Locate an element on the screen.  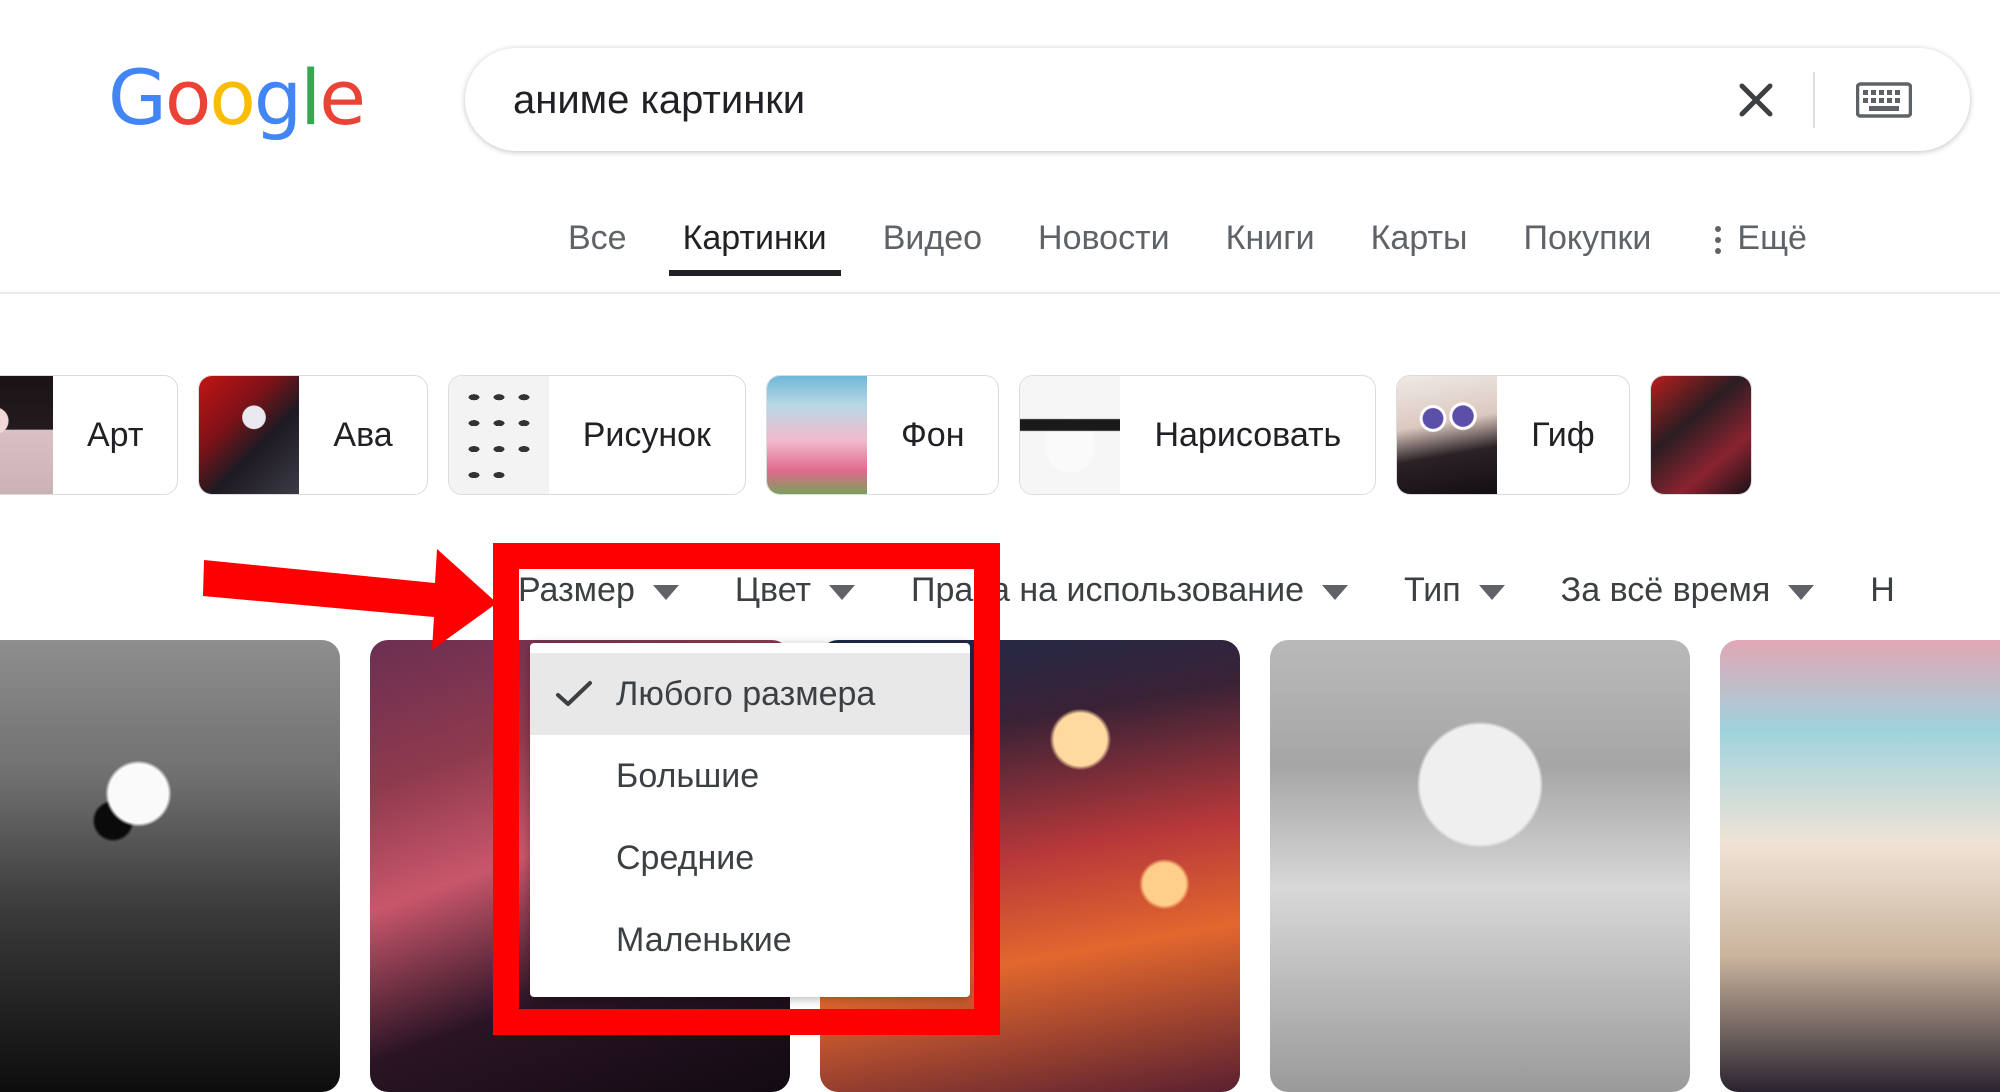
dropdown-item-medium: Средние is located at coordinates (750, 858).